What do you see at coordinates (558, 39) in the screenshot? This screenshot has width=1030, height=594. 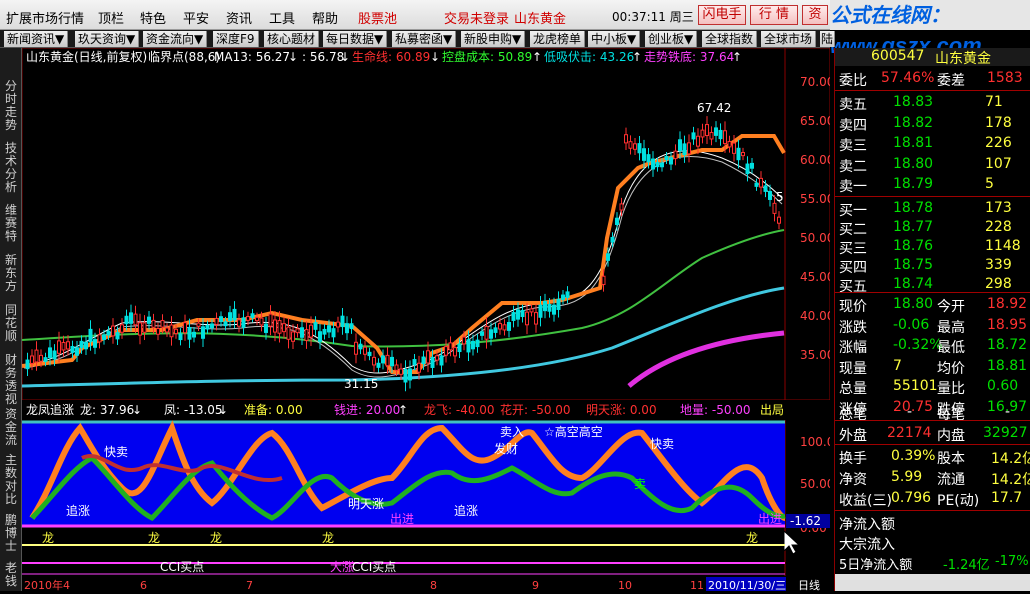 I see `tab-dragon-tiger: 龙虎榜单` at bounding box center [558, 39].